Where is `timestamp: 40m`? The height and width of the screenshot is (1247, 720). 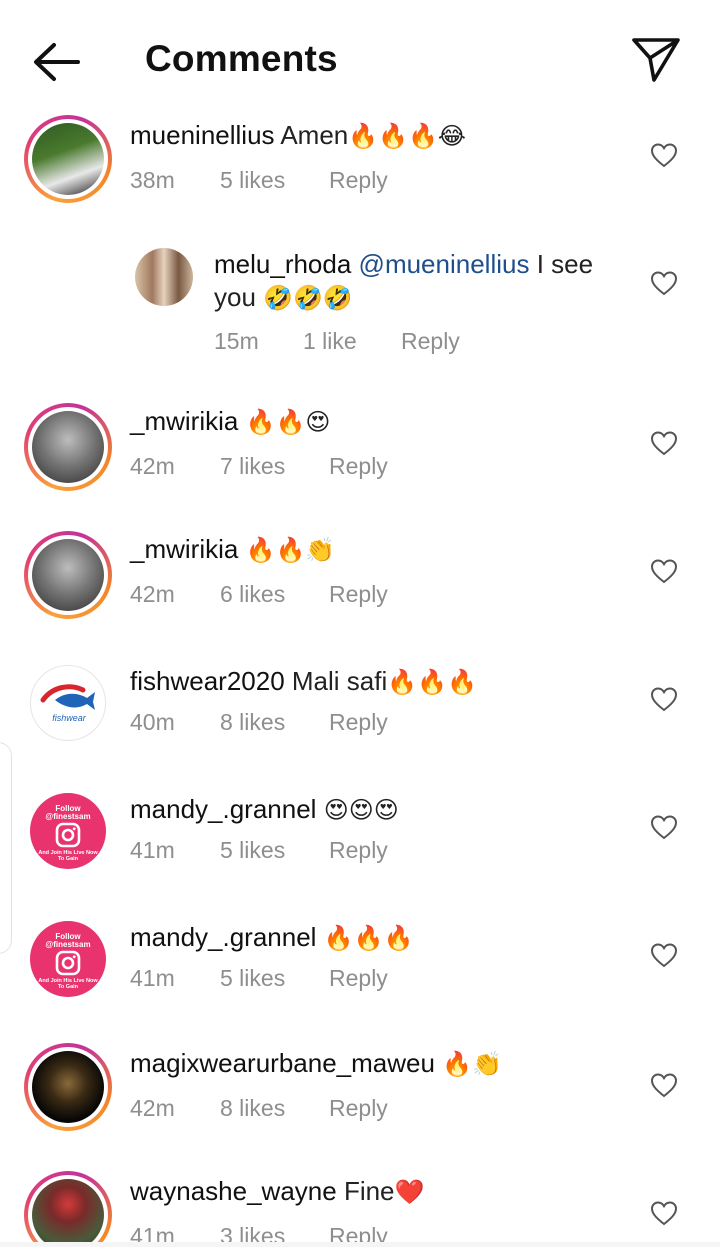 timestamp: 40m is located at coordinates (152, 722).